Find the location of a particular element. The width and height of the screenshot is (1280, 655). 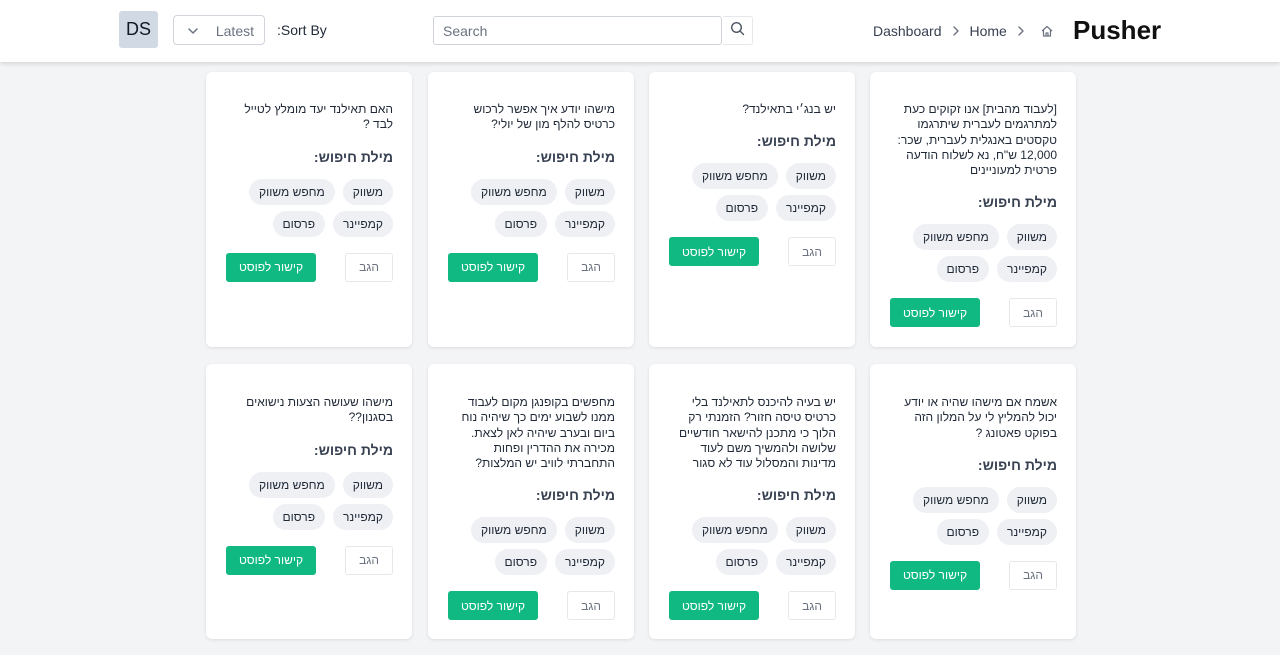

post-text: מישהו שעושה הצעות נישואים בסגנון?? is located at coordinates (319, 410).